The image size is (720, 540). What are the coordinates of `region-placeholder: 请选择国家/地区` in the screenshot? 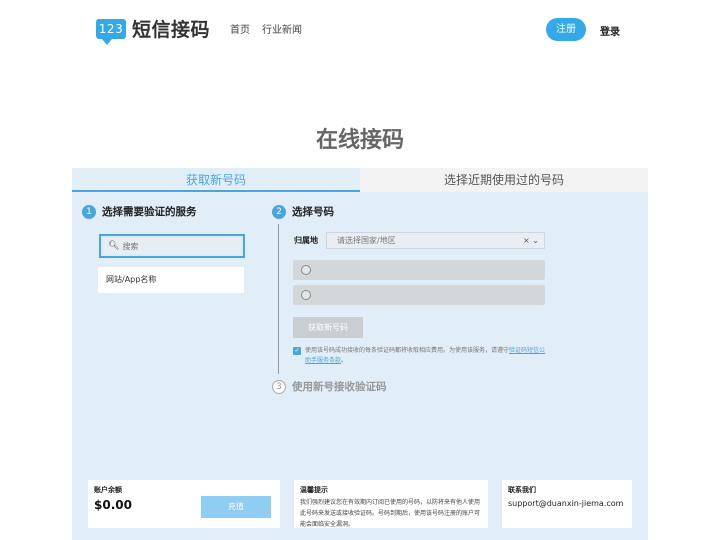 It's located at (366, 240).